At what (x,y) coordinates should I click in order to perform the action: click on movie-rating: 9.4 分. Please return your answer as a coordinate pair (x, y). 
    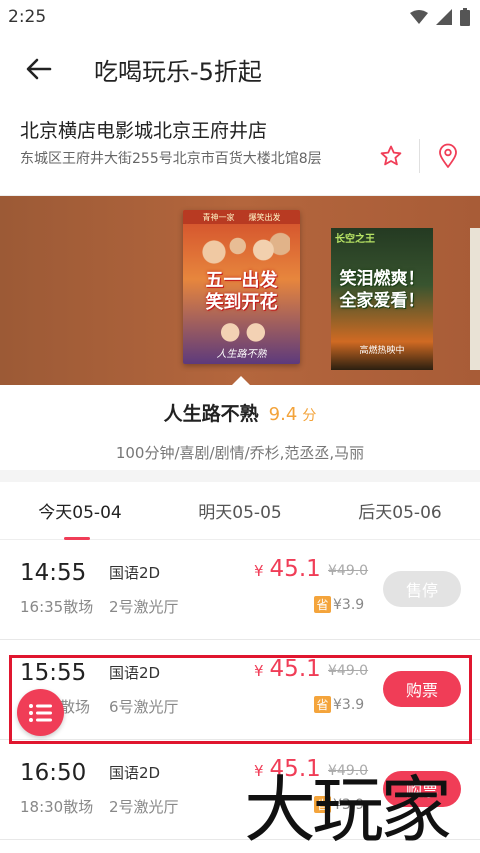
    Looking at the image, I should click on (293, 414).